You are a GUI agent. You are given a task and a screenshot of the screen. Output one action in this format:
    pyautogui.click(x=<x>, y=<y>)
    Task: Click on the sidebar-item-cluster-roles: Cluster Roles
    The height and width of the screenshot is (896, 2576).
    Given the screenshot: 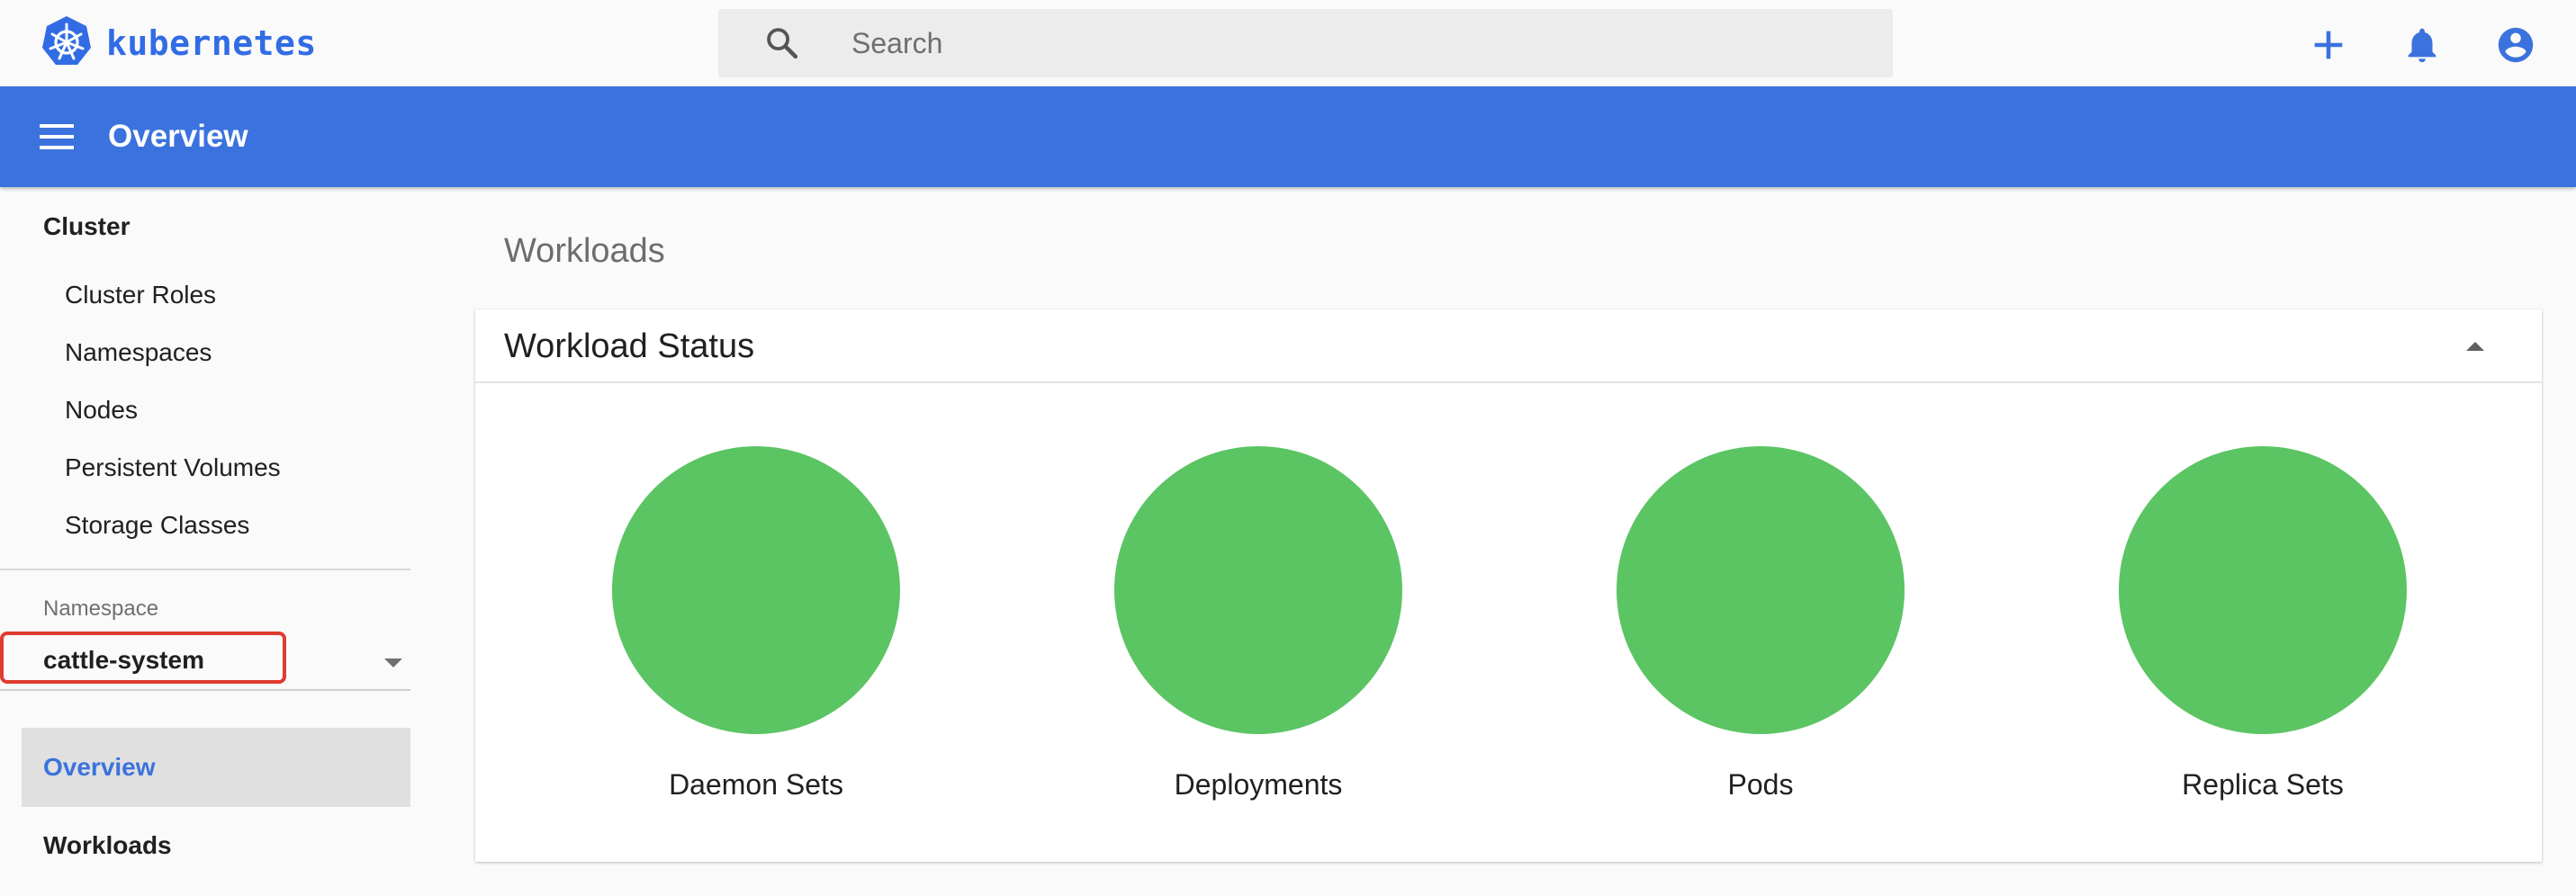 What is the action you would take?
    pyautogui.click(x=140, y=295)
    